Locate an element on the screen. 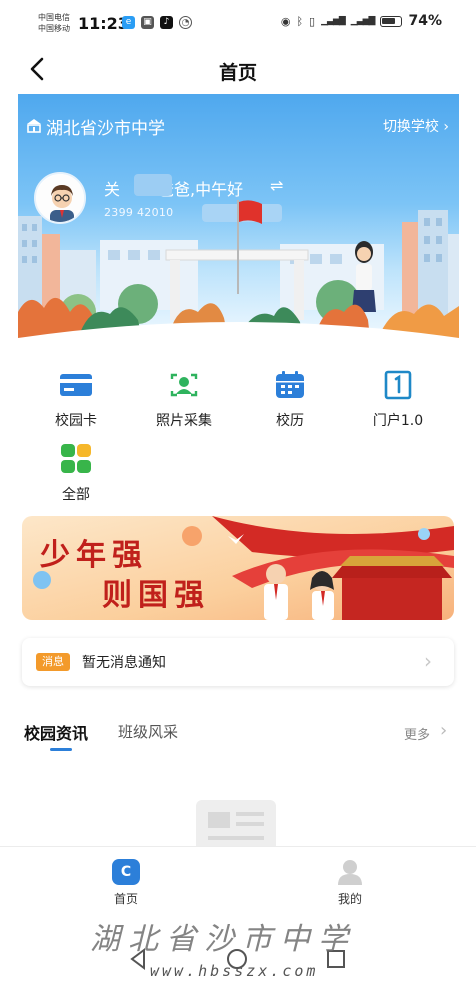  switch-school-button: 切换学校 › is located at coordinates (416, 126).